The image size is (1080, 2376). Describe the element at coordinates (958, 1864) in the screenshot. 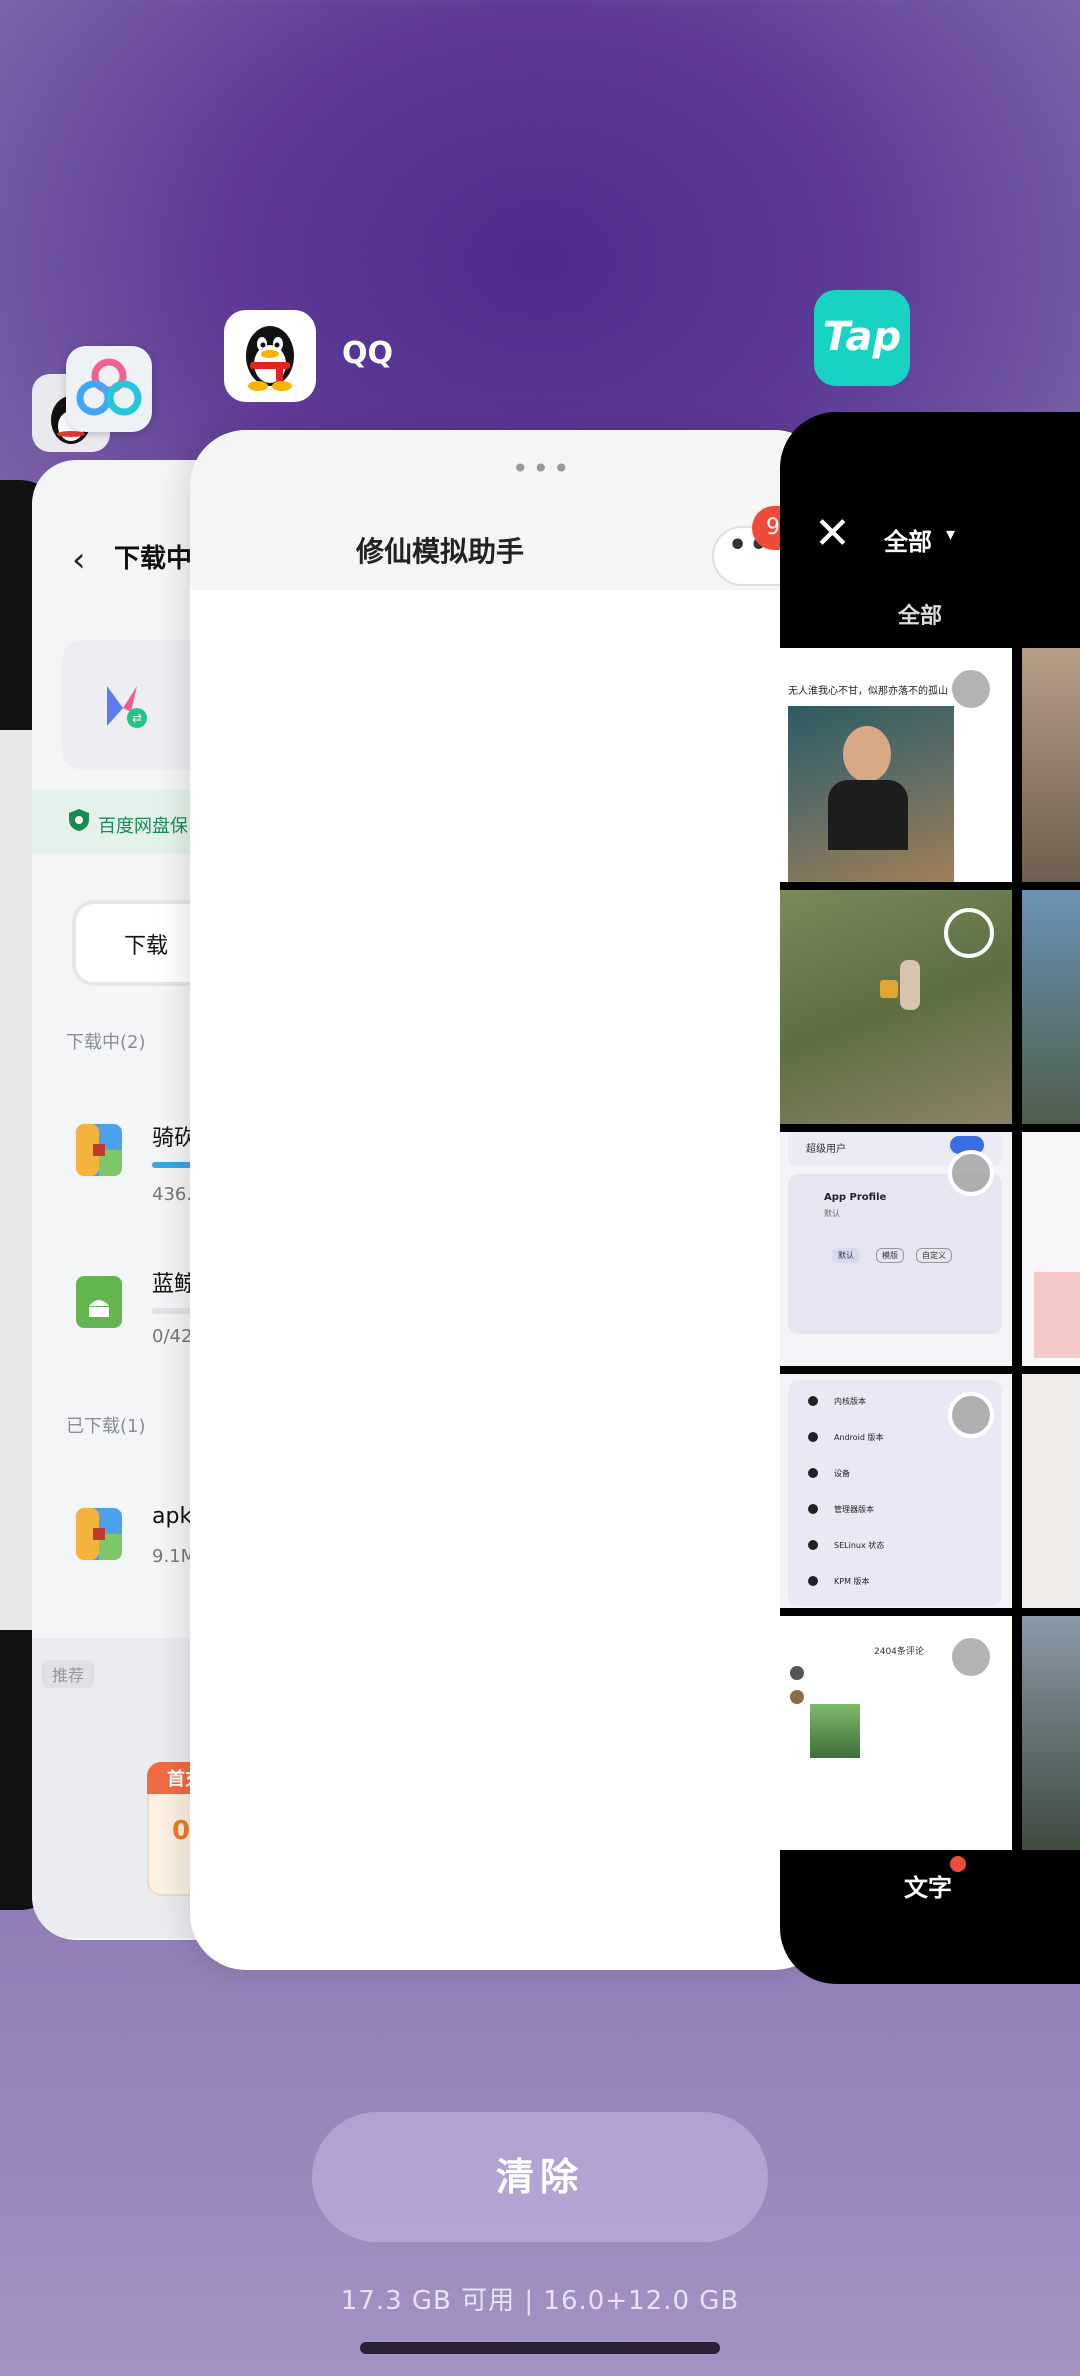

I see `notification-dot` at that location.